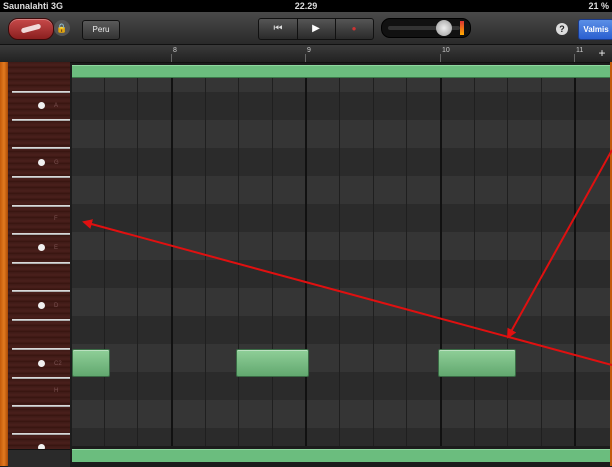  What do you see at coordinates (56, 306) in the screenshot?
I see `key-label: D` at bounding box center [56, 306].